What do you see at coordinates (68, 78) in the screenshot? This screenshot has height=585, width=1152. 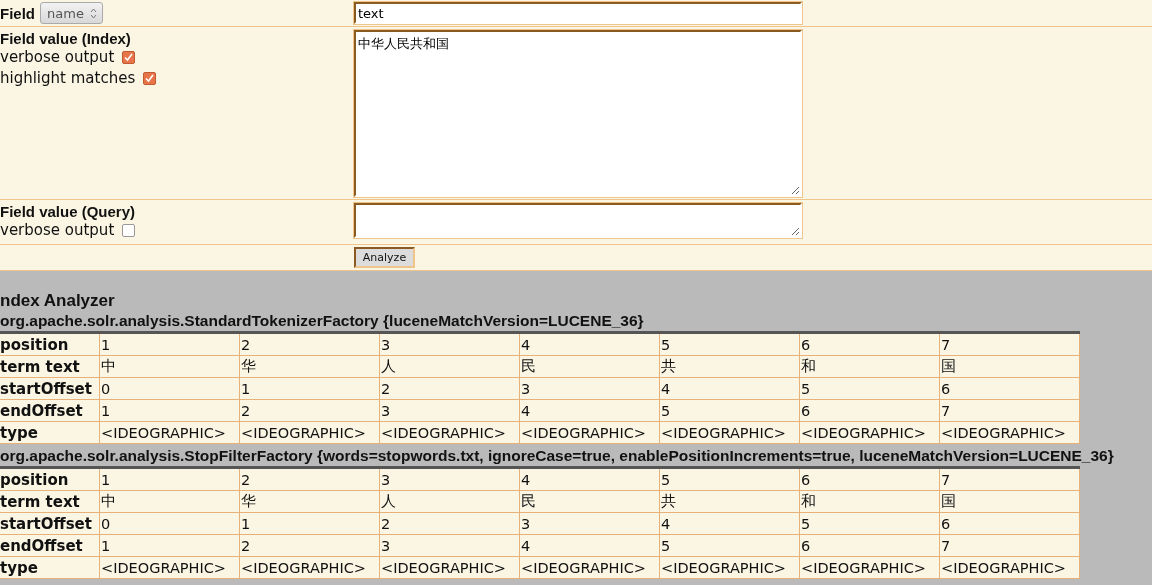 I see `option-label: highlight matches` at bounding box center [68, 78].